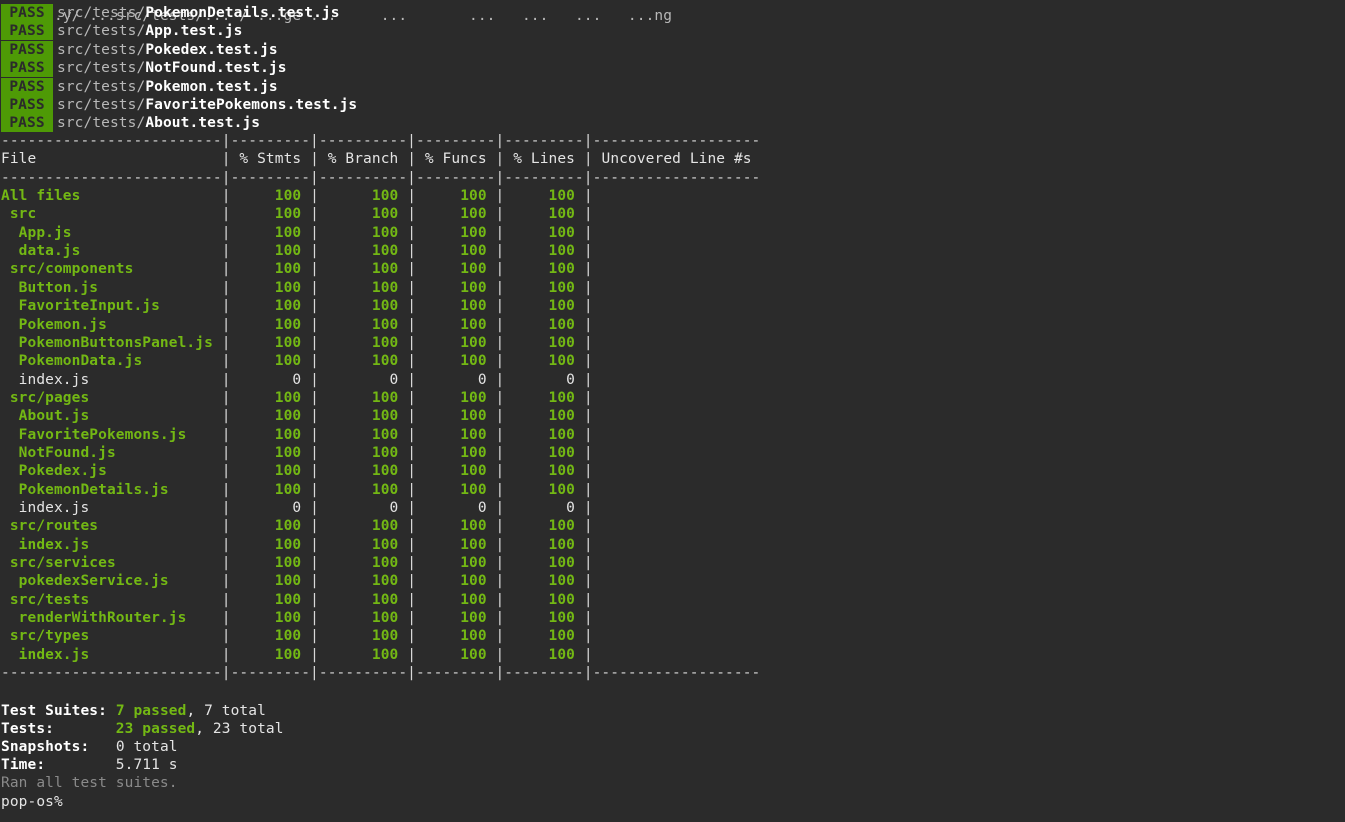  Describe the element at coordinates (32, 802) in the screenshot. I see `shell-prompt: pop-os%` at that location.